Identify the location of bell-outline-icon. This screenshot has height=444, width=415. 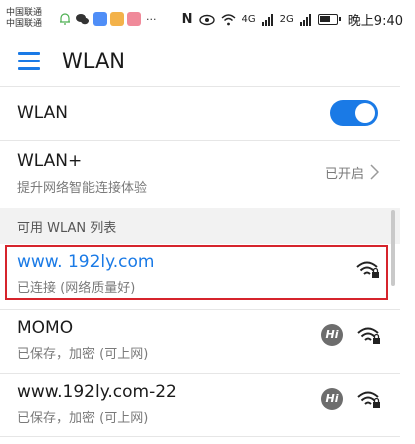
(65, 19).